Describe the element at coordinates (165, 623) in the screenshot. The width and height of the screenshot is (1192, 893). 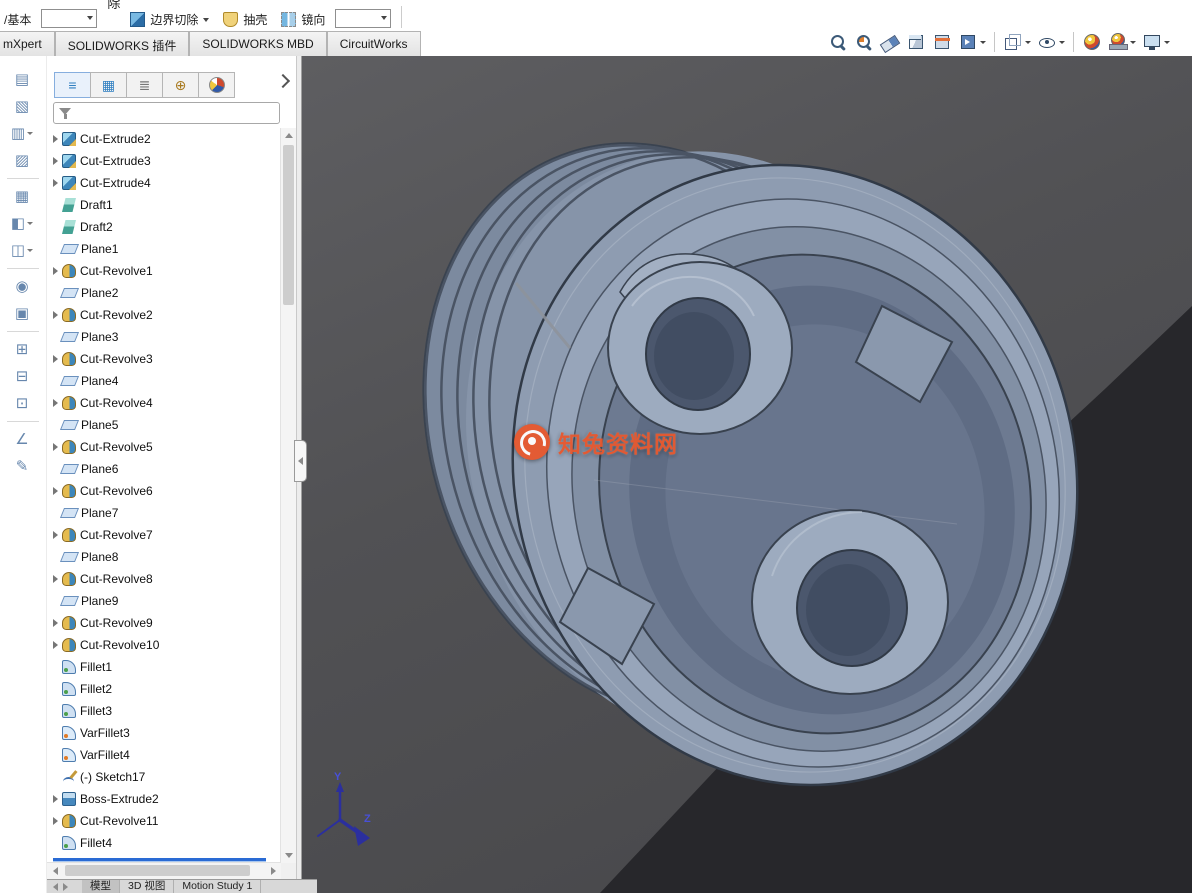
I see `tree-item: Cut-Revolve9` at that location.